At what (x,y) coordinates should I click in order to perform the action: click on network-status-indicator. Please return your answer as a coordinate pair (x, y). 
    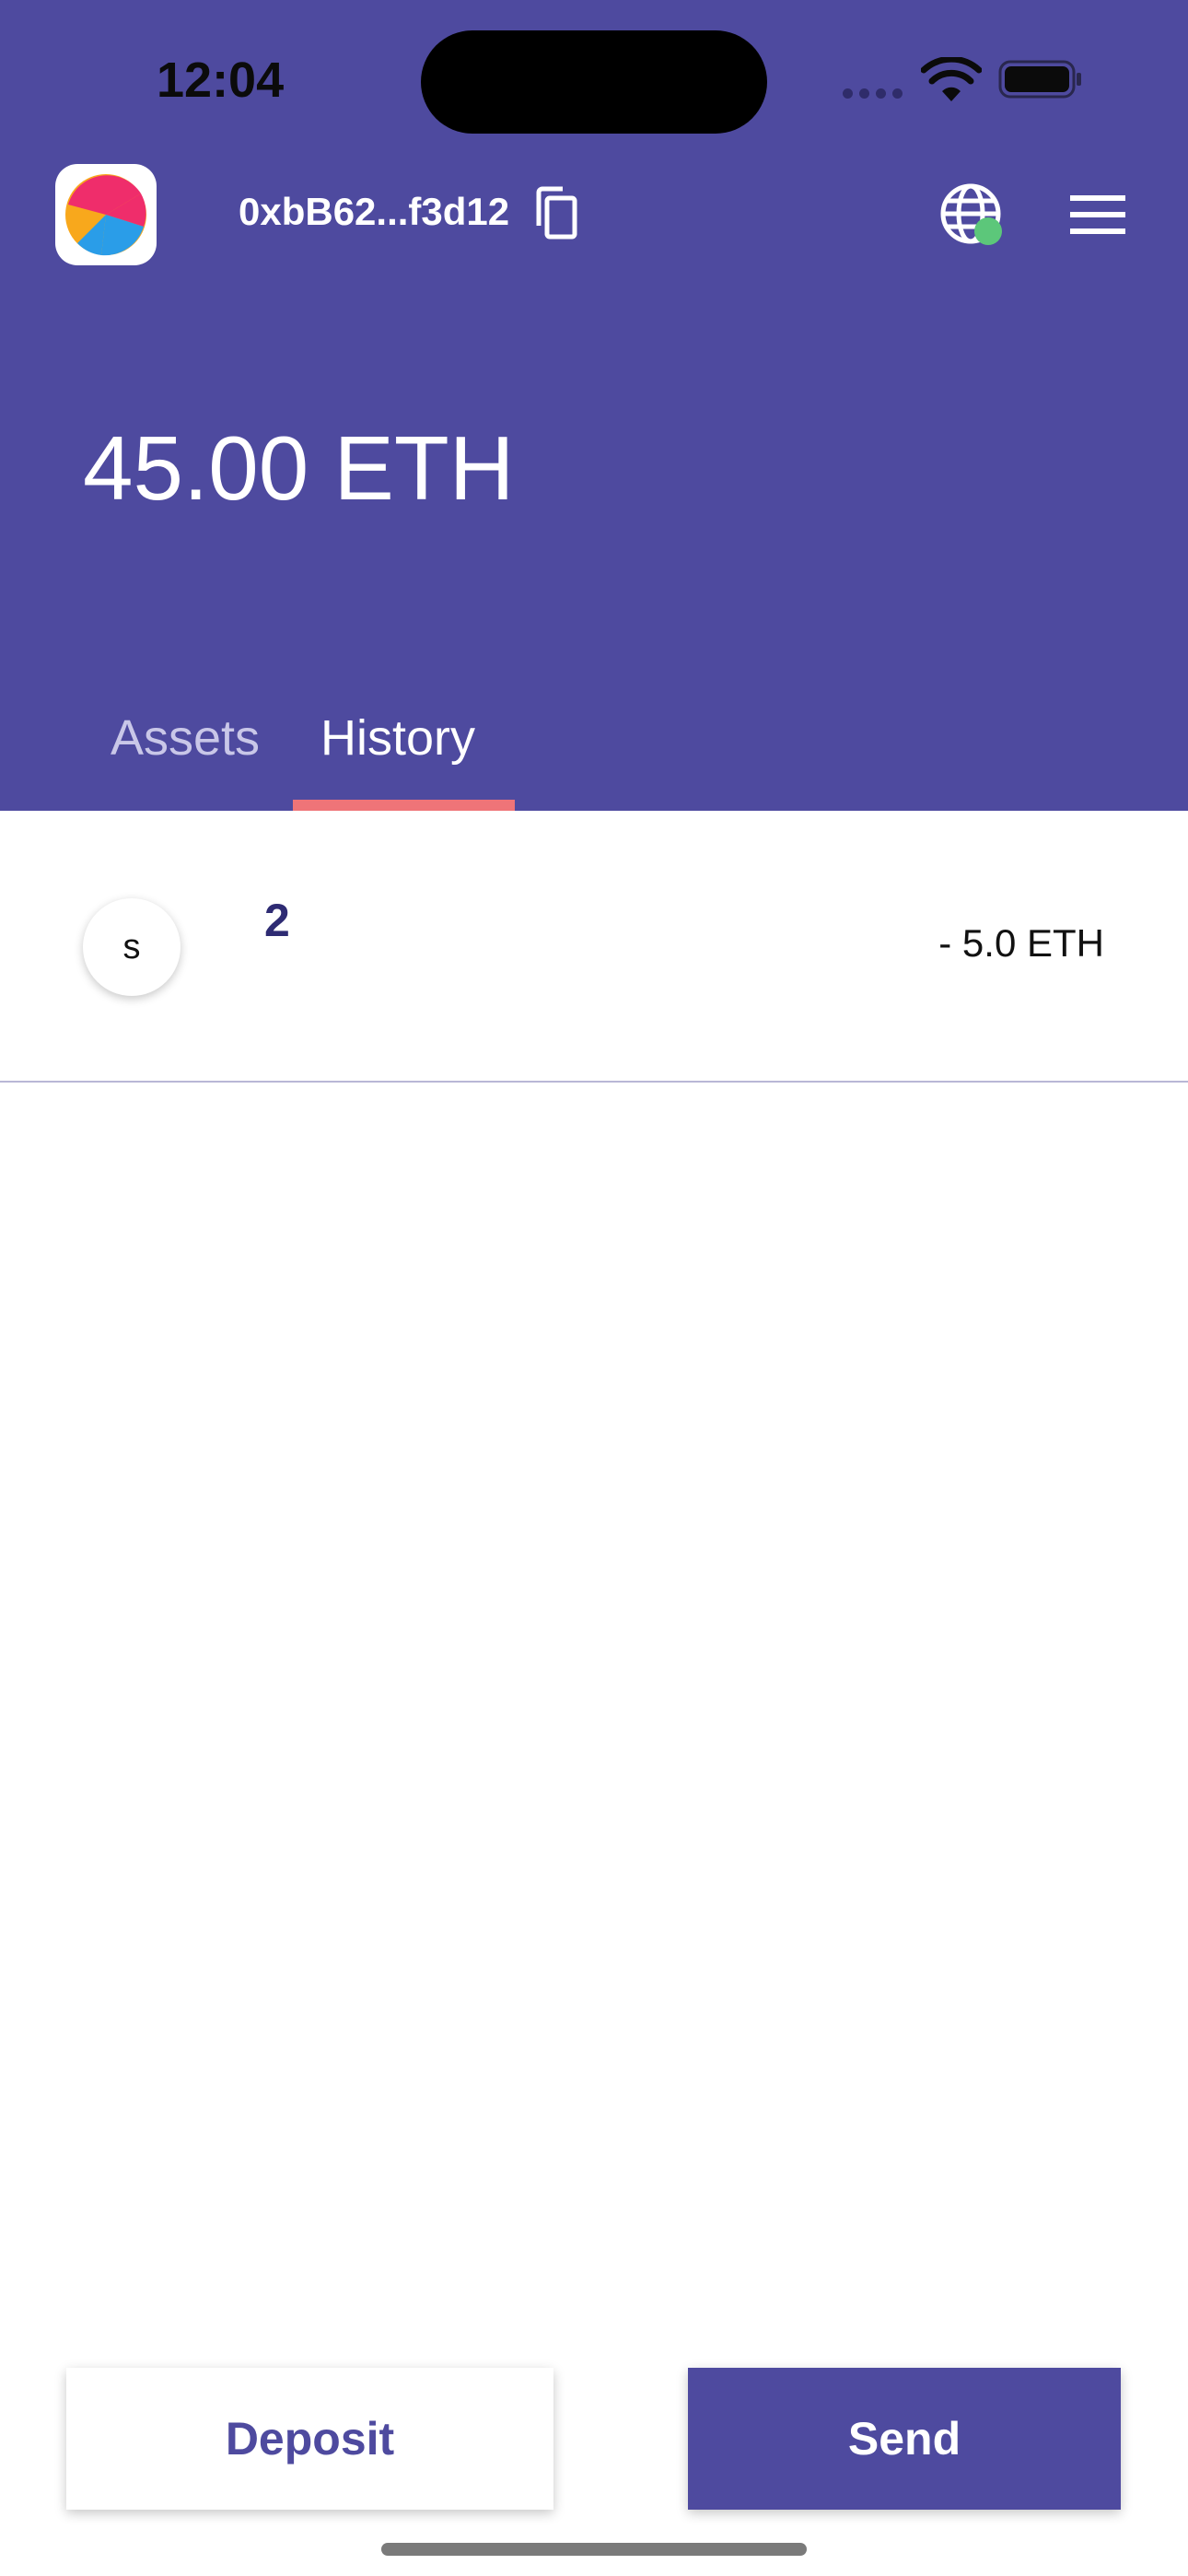
    Looking at the image, I should click on (988, 231).